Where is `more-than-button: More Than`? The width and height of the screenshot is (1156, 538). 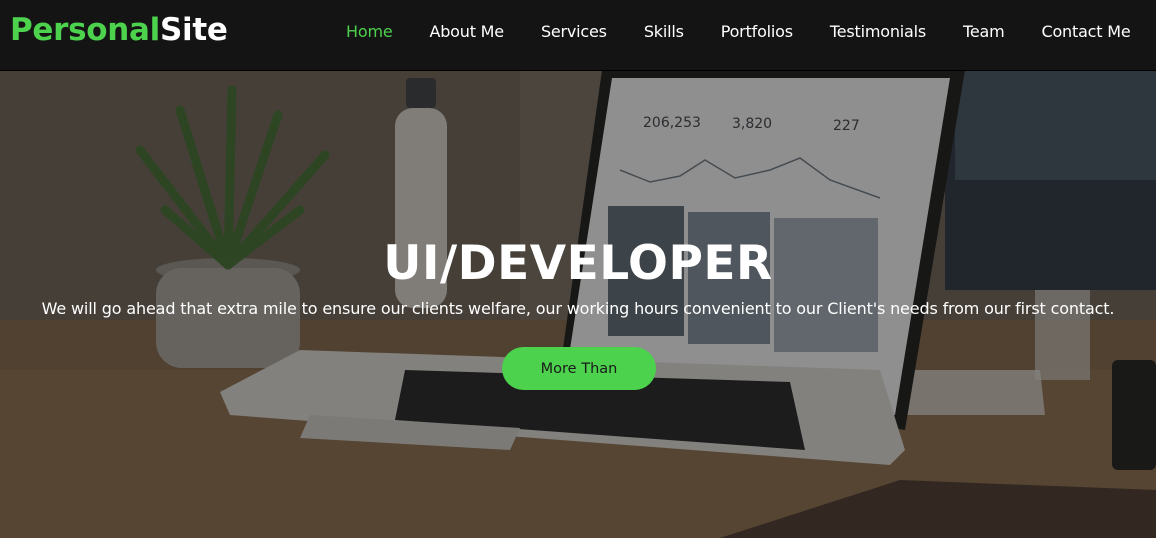
more-than-button: More Than is located at coordinates (579, 368).